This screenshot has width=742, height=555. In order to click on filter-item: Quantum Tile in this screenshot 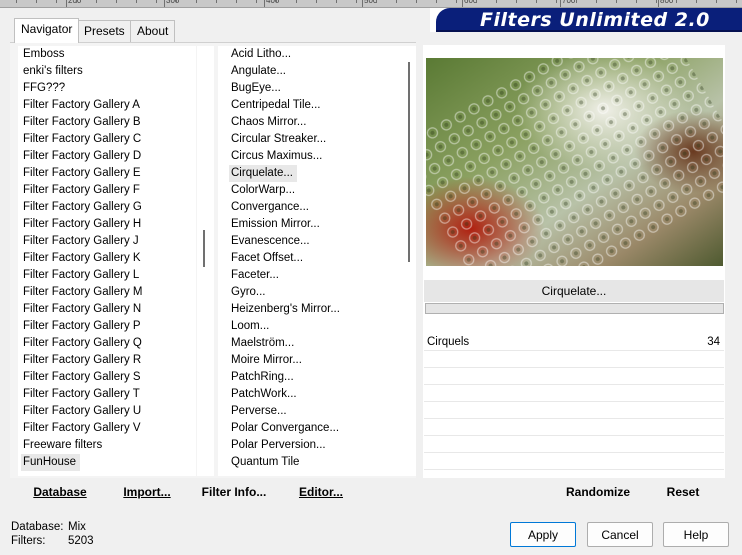, I will do `click(314, 462)`.